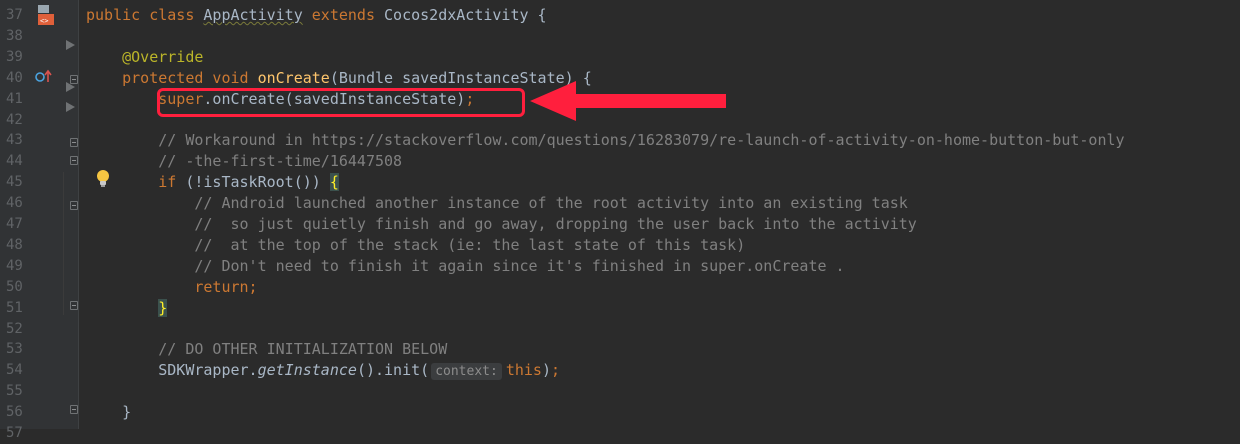  What do you see at coordinates (341, 102) in the screenshot?
I see `highlight-box` at bounding box center [341, 102].